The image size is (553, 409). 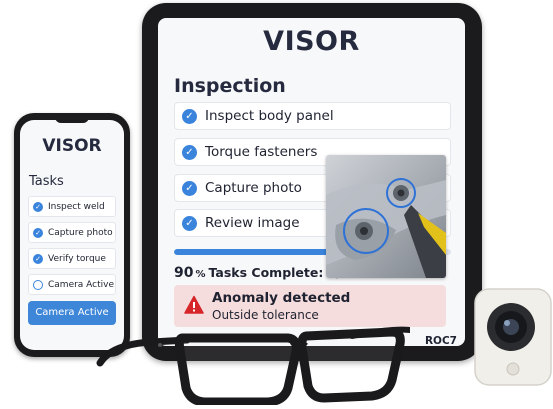 What do you see at coordinates (261, 152) in the screenshot?
I see `task-label: Torque fasteners` at bounding box center [261, 152].